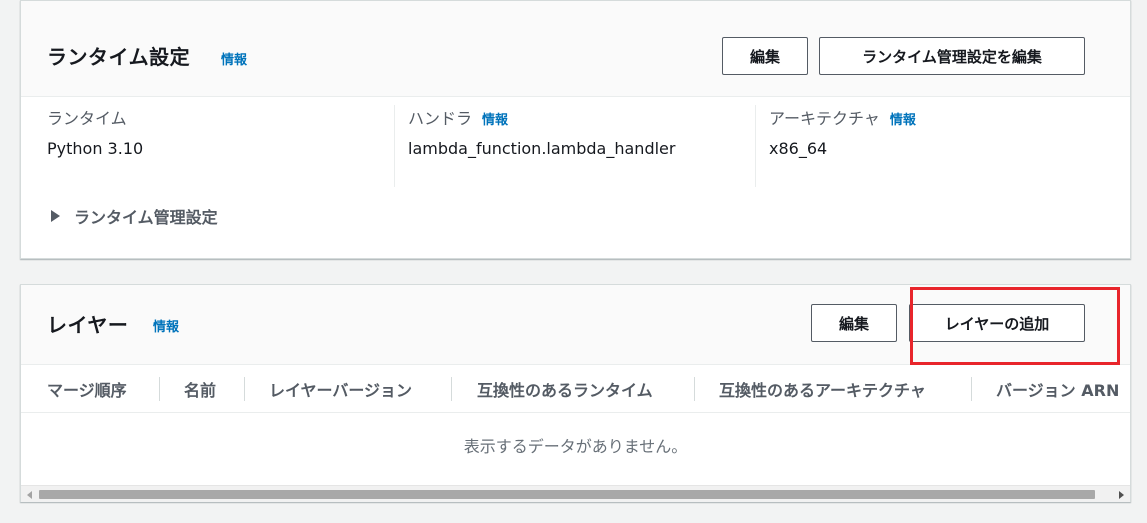 The height and width of the screenshot is (523, 1147). Describe the element at coordinates (495, 120) in the screenshot. I see `handler-info-link: 情報` at that location.